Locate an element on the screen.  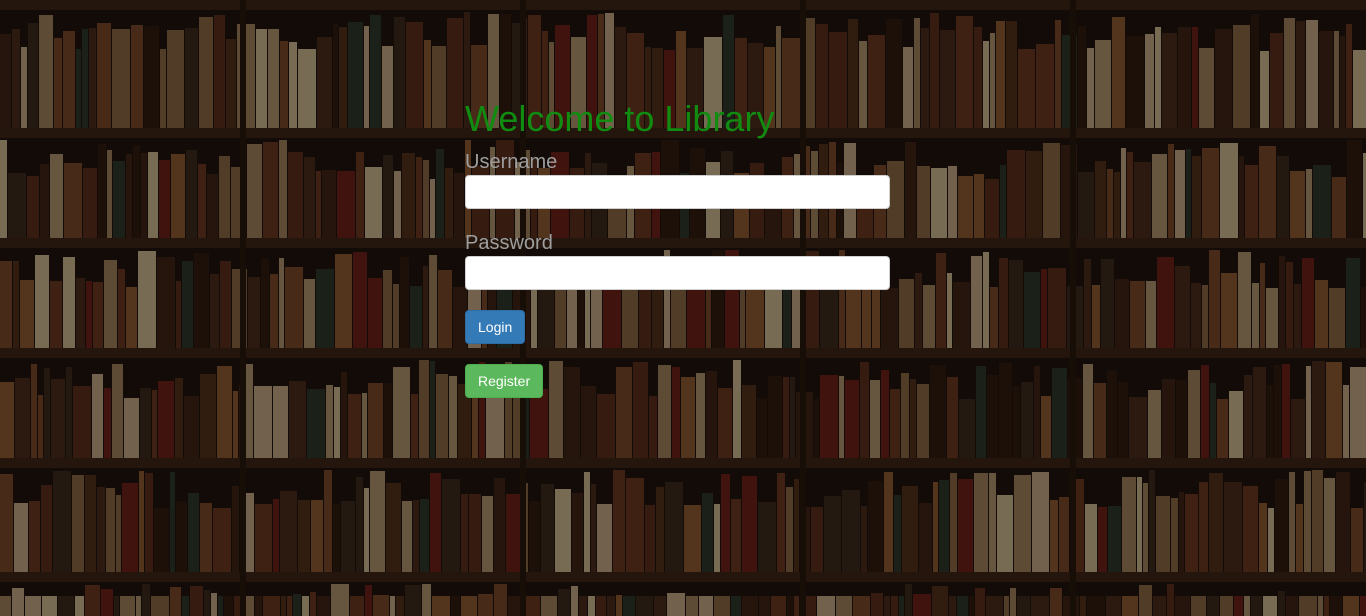
register-button: Register is located at coordinates (504, 381).